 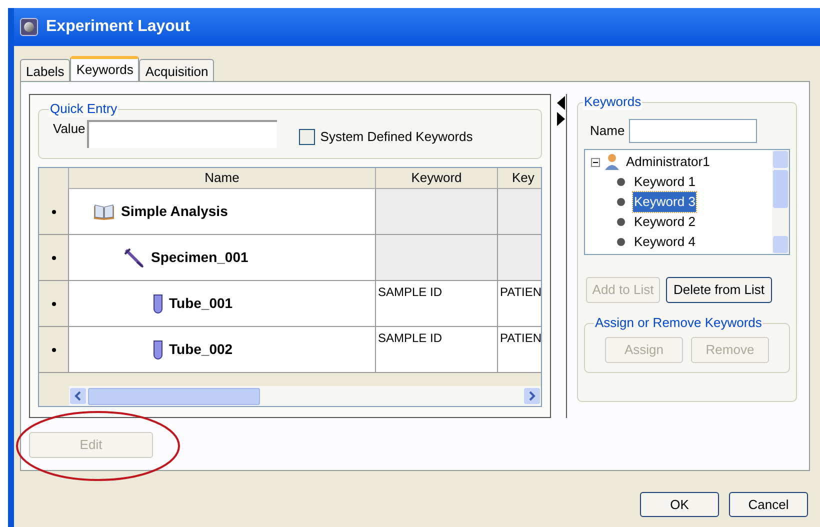 What do you see at coordinates (174, 211) in the screenshot?
I see `row-name: Simple Analysis` at bounding box center [174, 211].